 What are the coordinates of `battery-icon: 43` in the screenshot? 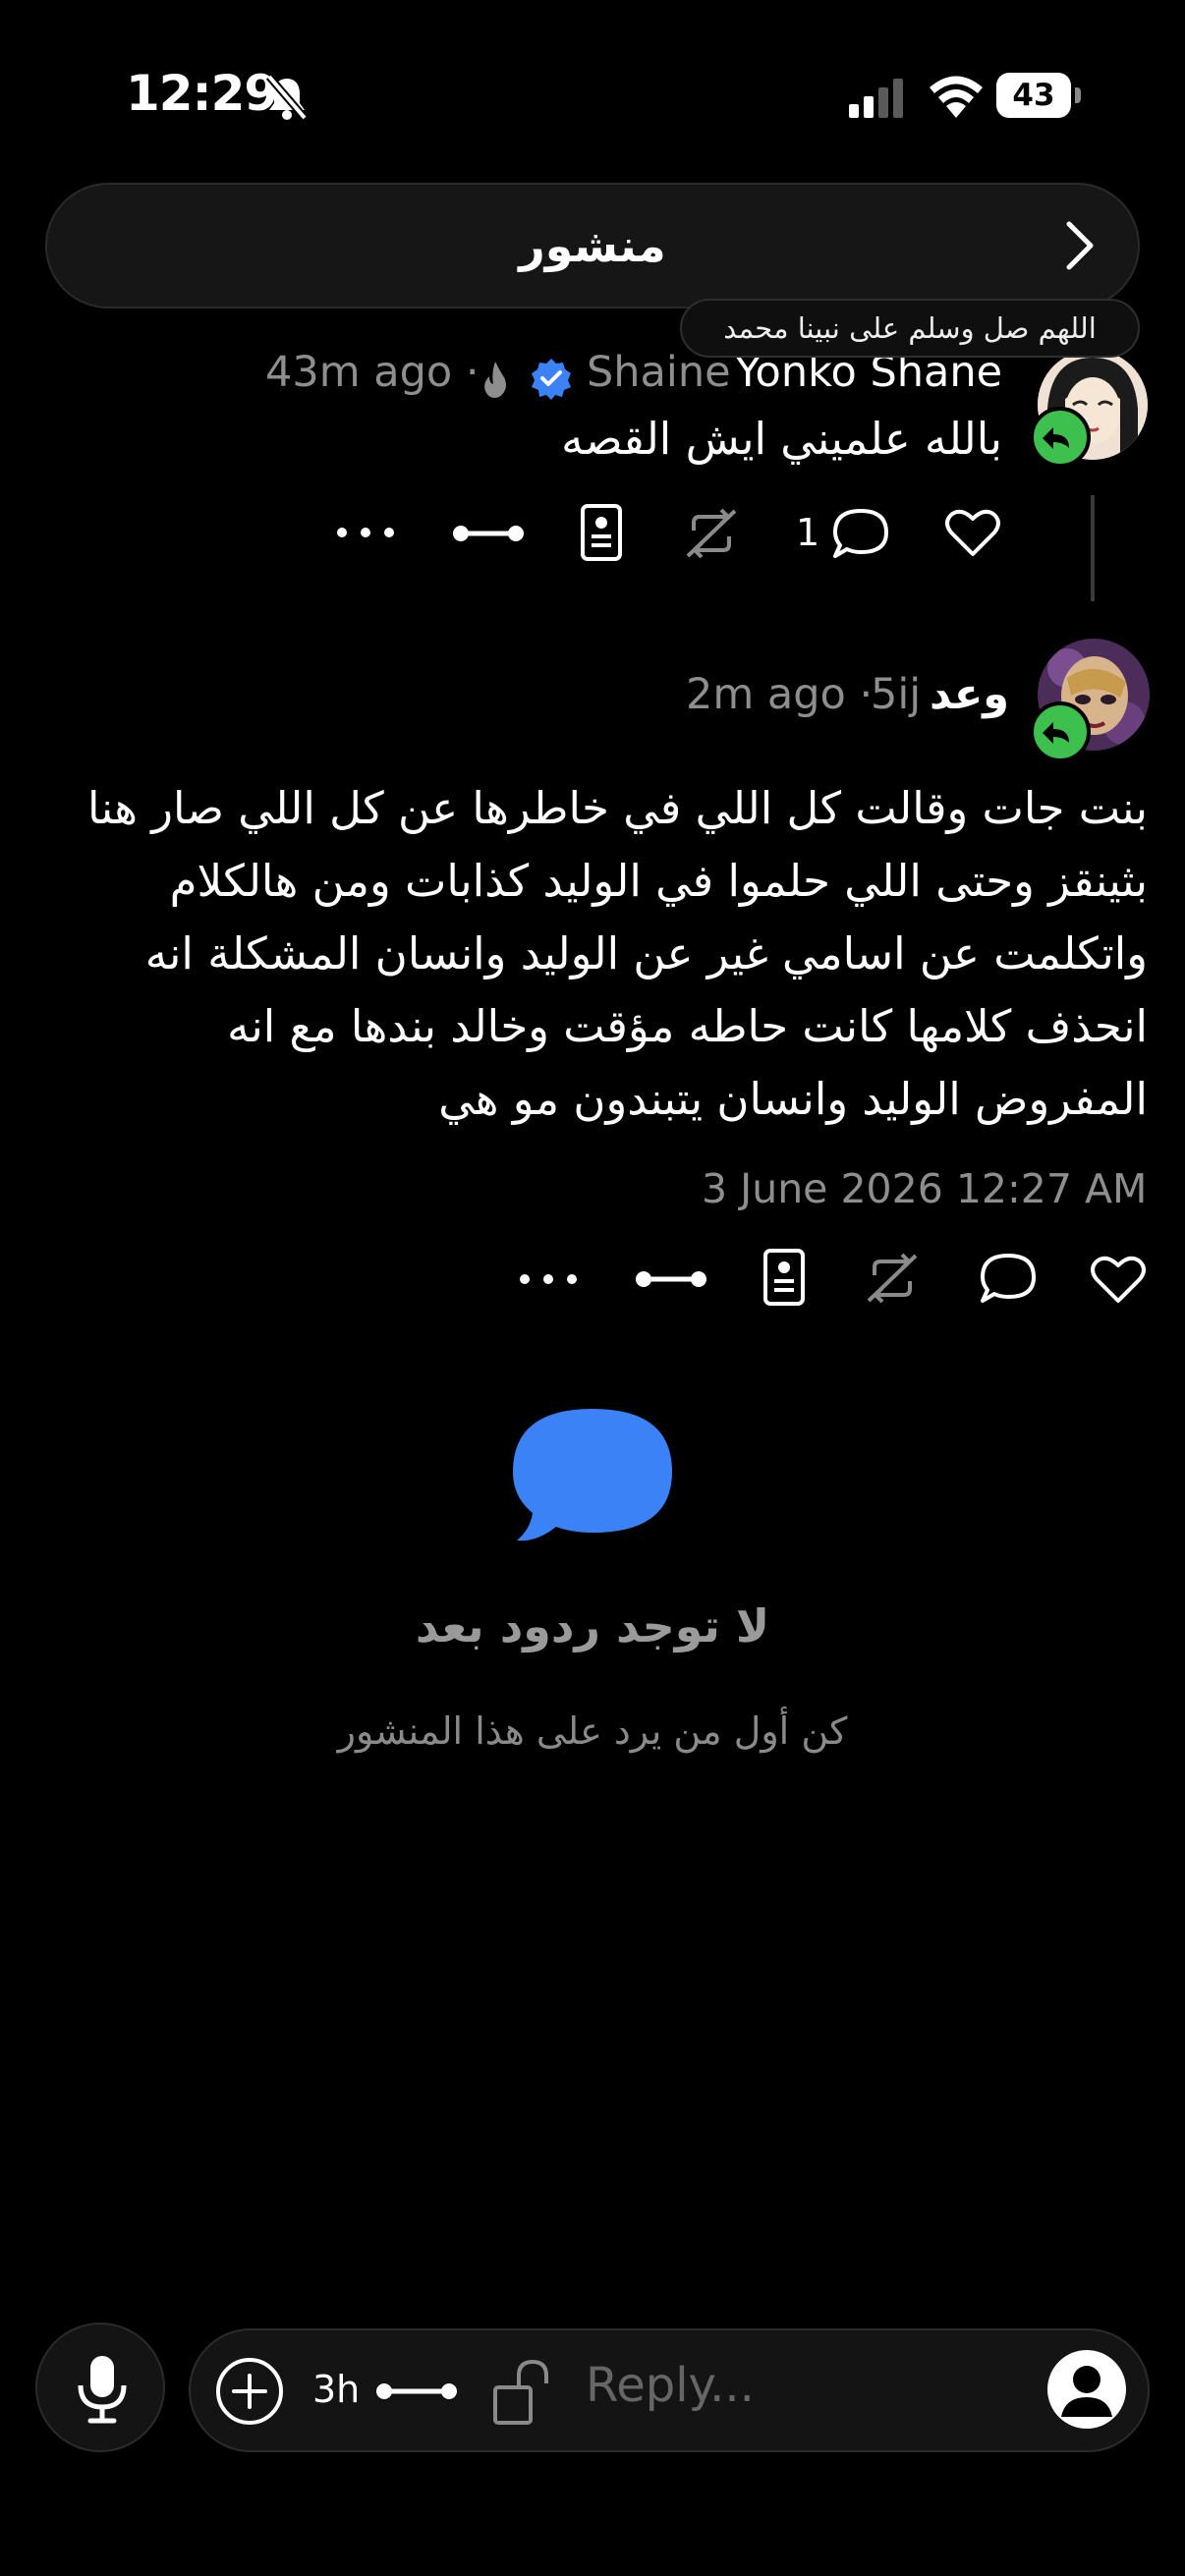 It's located at (1038, 96).